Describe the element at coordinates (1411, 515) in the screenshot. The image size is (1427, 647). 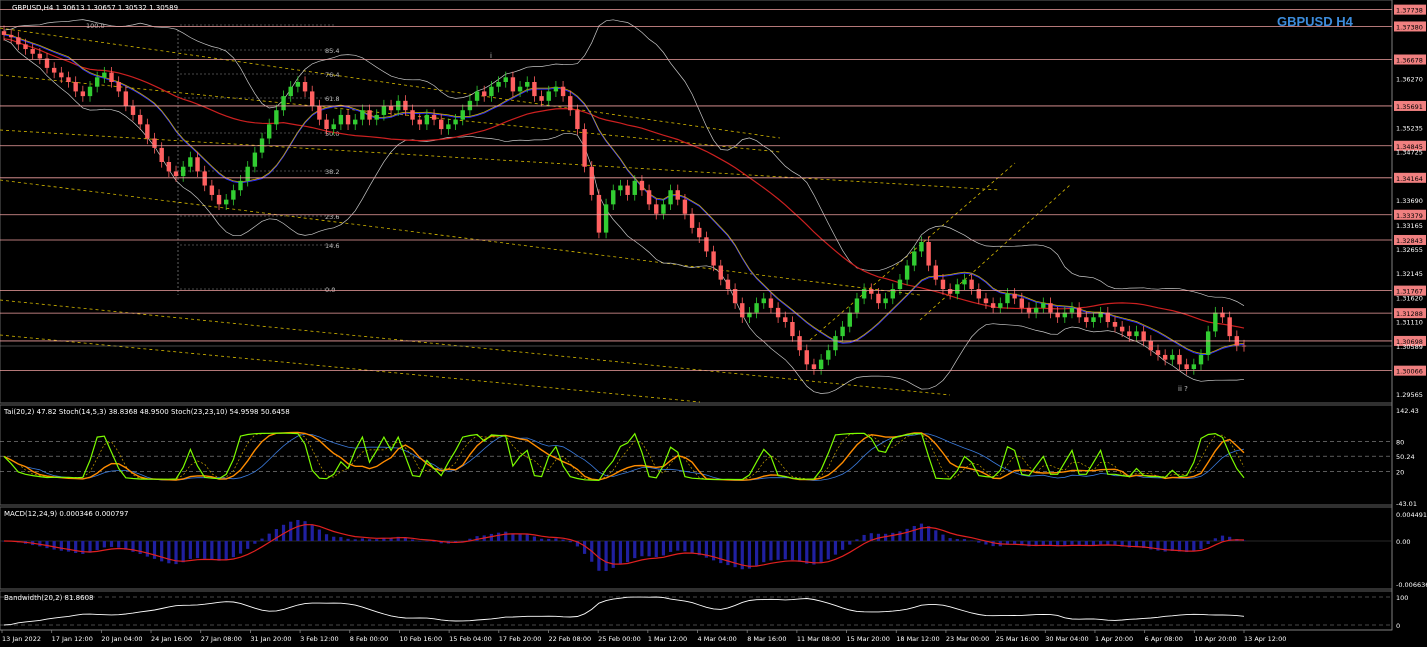
I see `macd-scale-label: 0.004491` at that location.